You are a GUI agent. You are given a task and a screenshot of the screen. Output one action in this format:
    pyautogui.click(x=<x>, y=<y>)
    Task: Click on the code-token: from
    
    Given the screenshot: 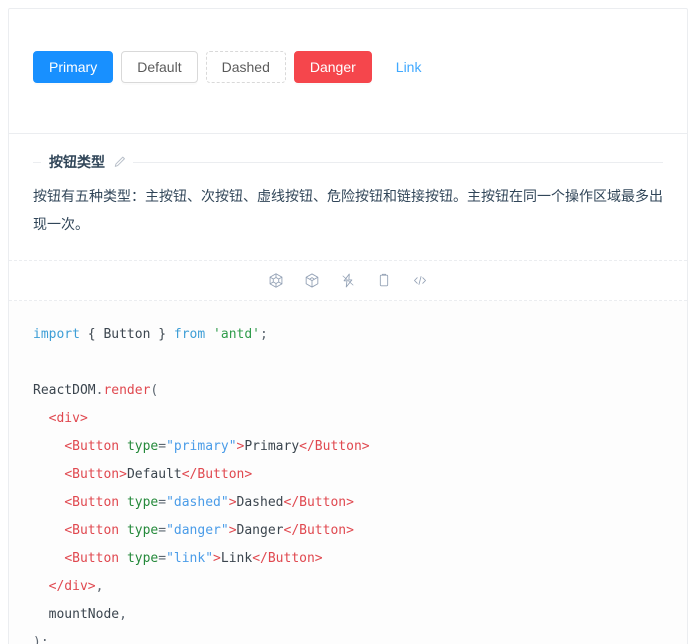 What is the action you would take?
    pyautogui.click(x=189, y=334)
    